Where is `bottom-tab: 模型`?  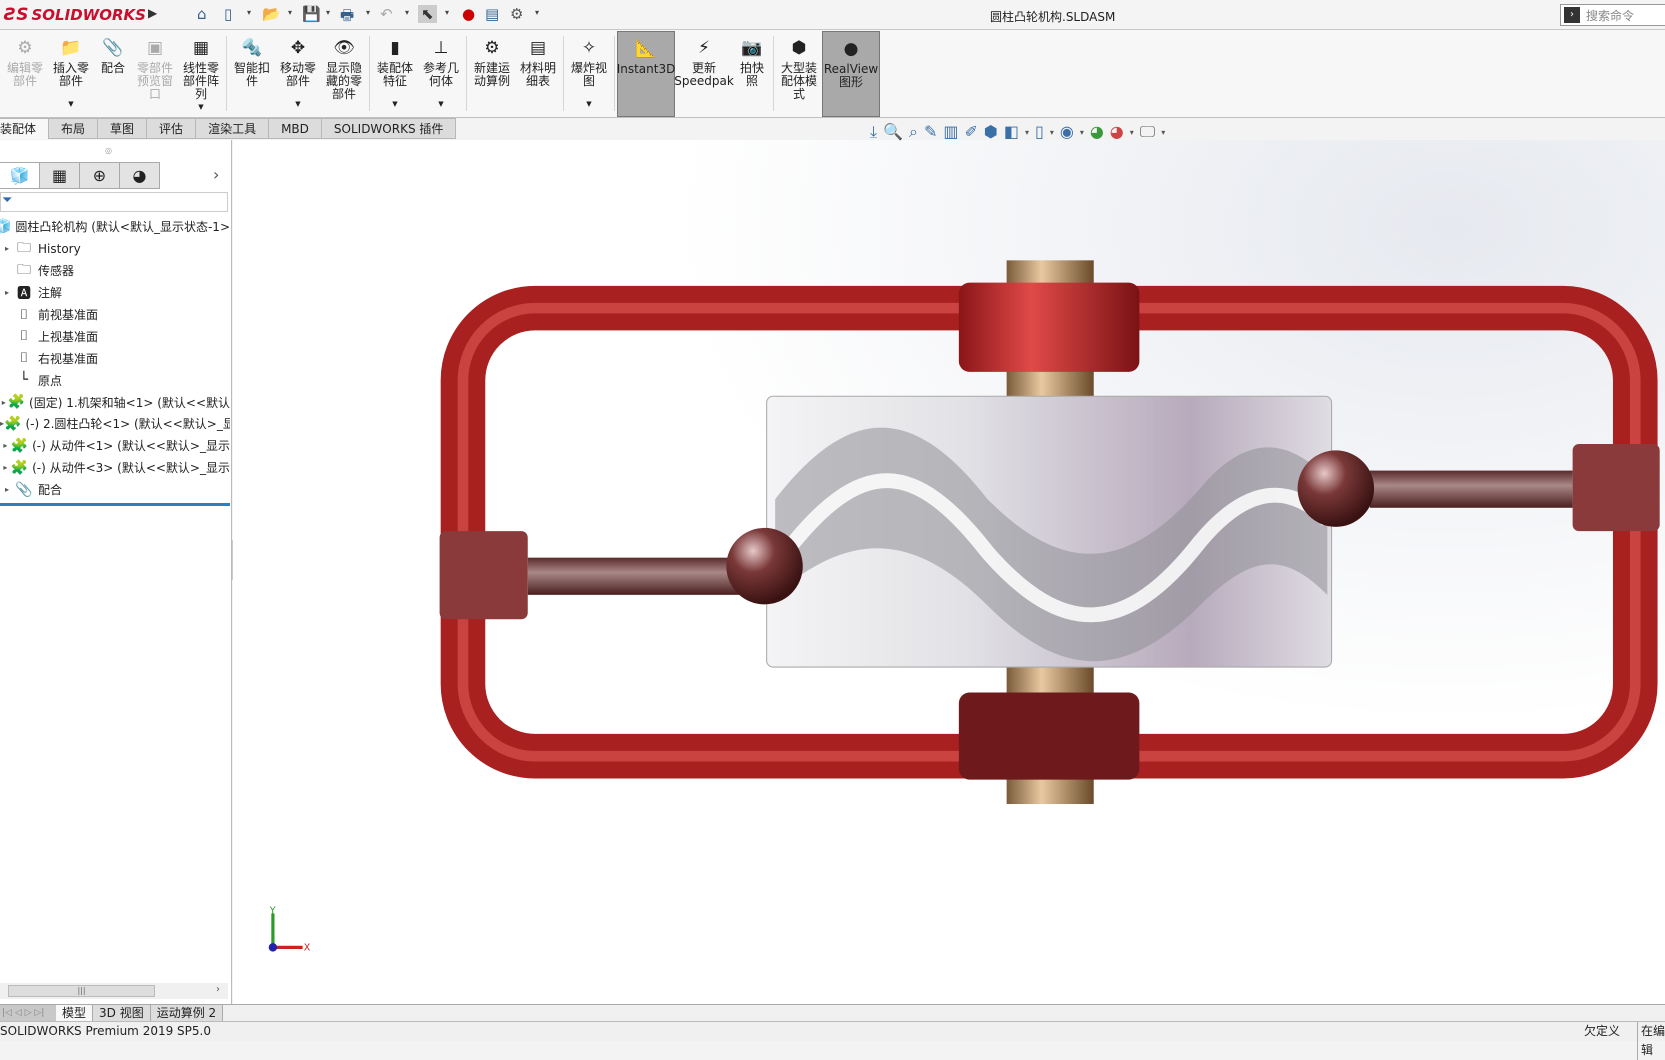
bottom-tab: 模型 is located at coordinates (75, 1013).